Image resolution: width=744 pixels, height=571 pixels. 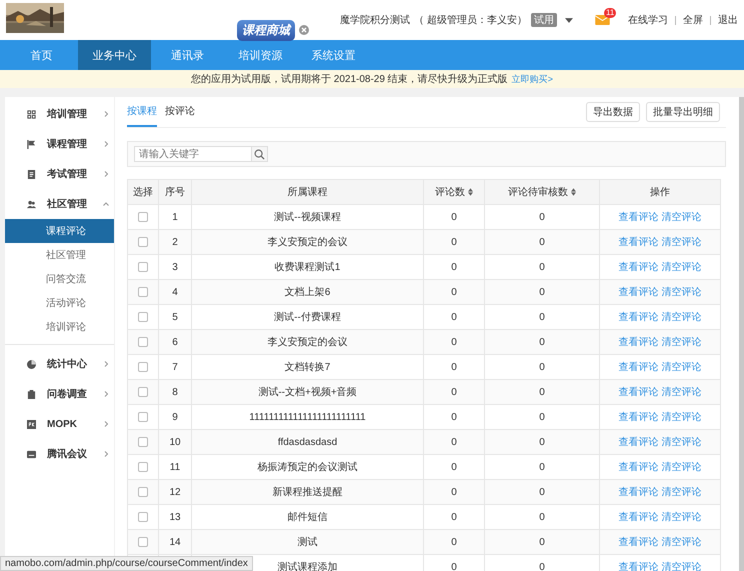 What do you see at coordinates (544, 20) in the screenshot?
I see `trial-tag: 试用` at bounding box center [544, 20].